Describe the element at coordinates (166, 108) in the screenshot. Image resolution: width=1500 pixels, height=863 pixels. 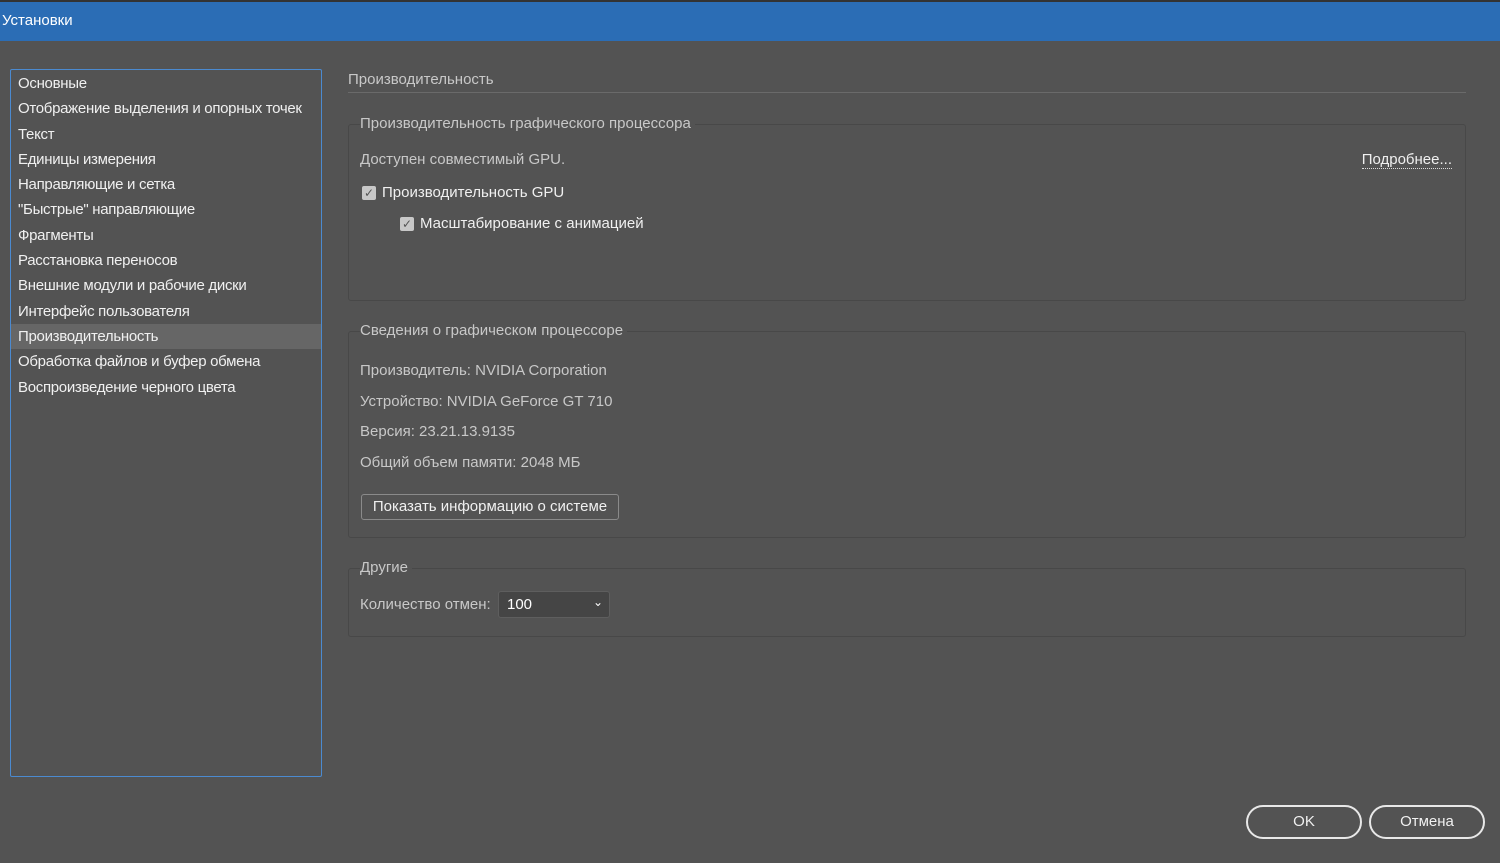
I see `sidebar-item-selection-anchor-display: Отображение выделения и опорных точек` at that location.